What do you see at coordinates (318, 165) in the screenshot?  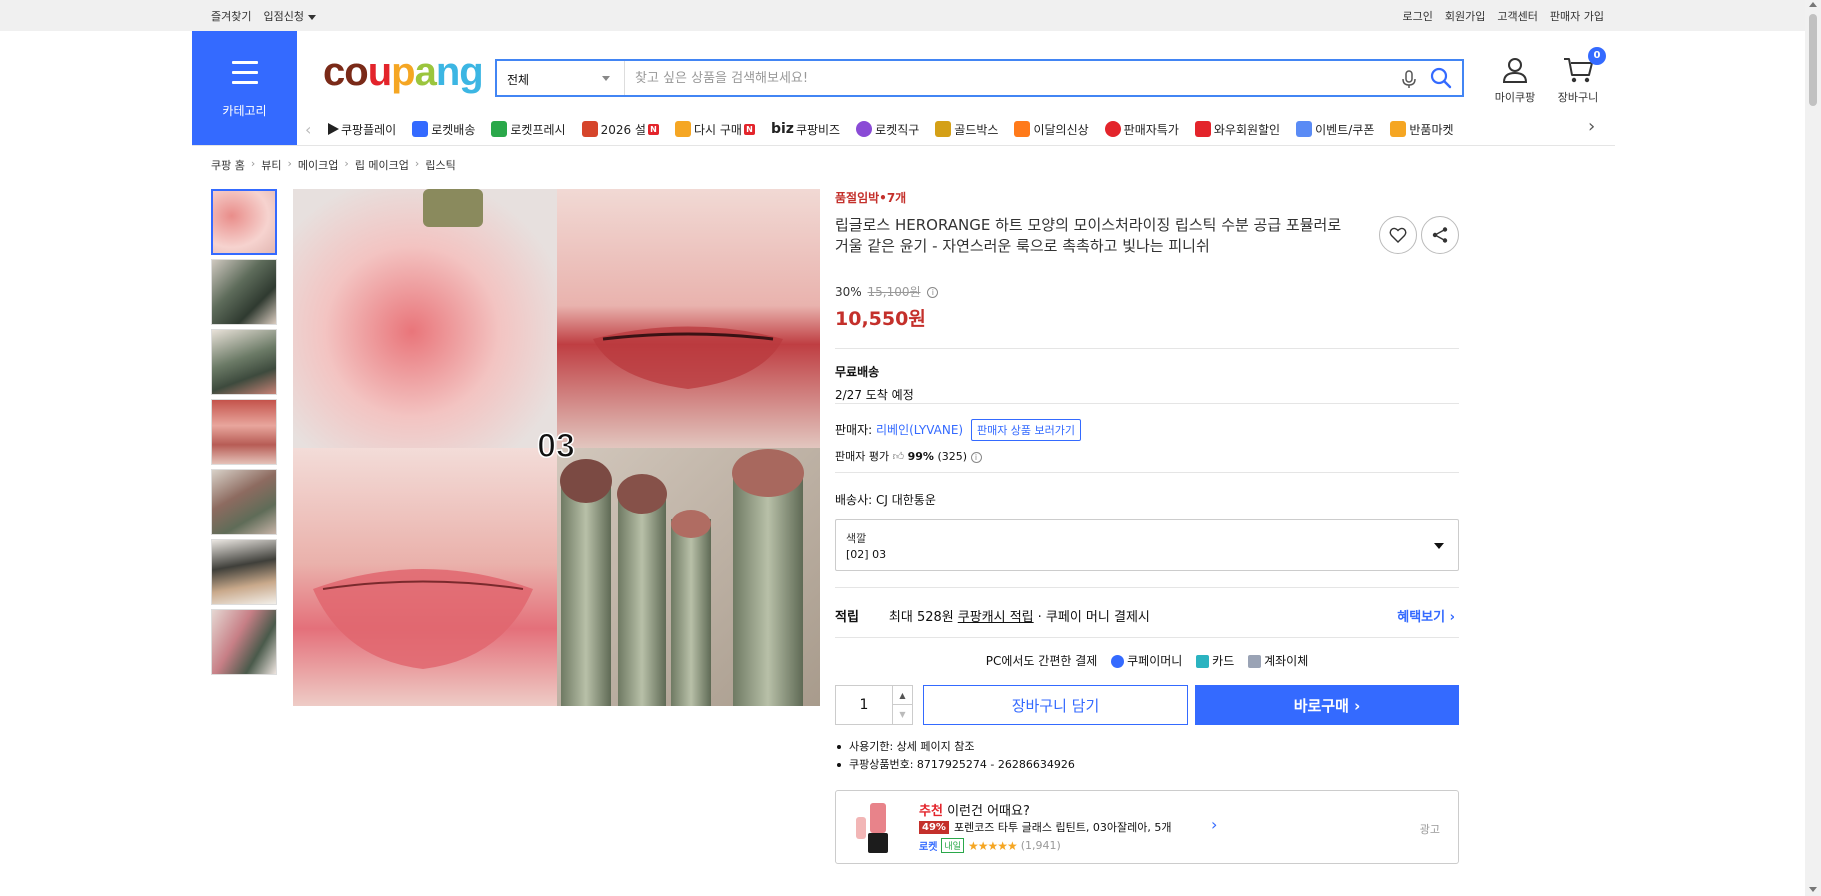 I see `breadcrumb-makeup: 메이크업` at bounding box center [318, 165].